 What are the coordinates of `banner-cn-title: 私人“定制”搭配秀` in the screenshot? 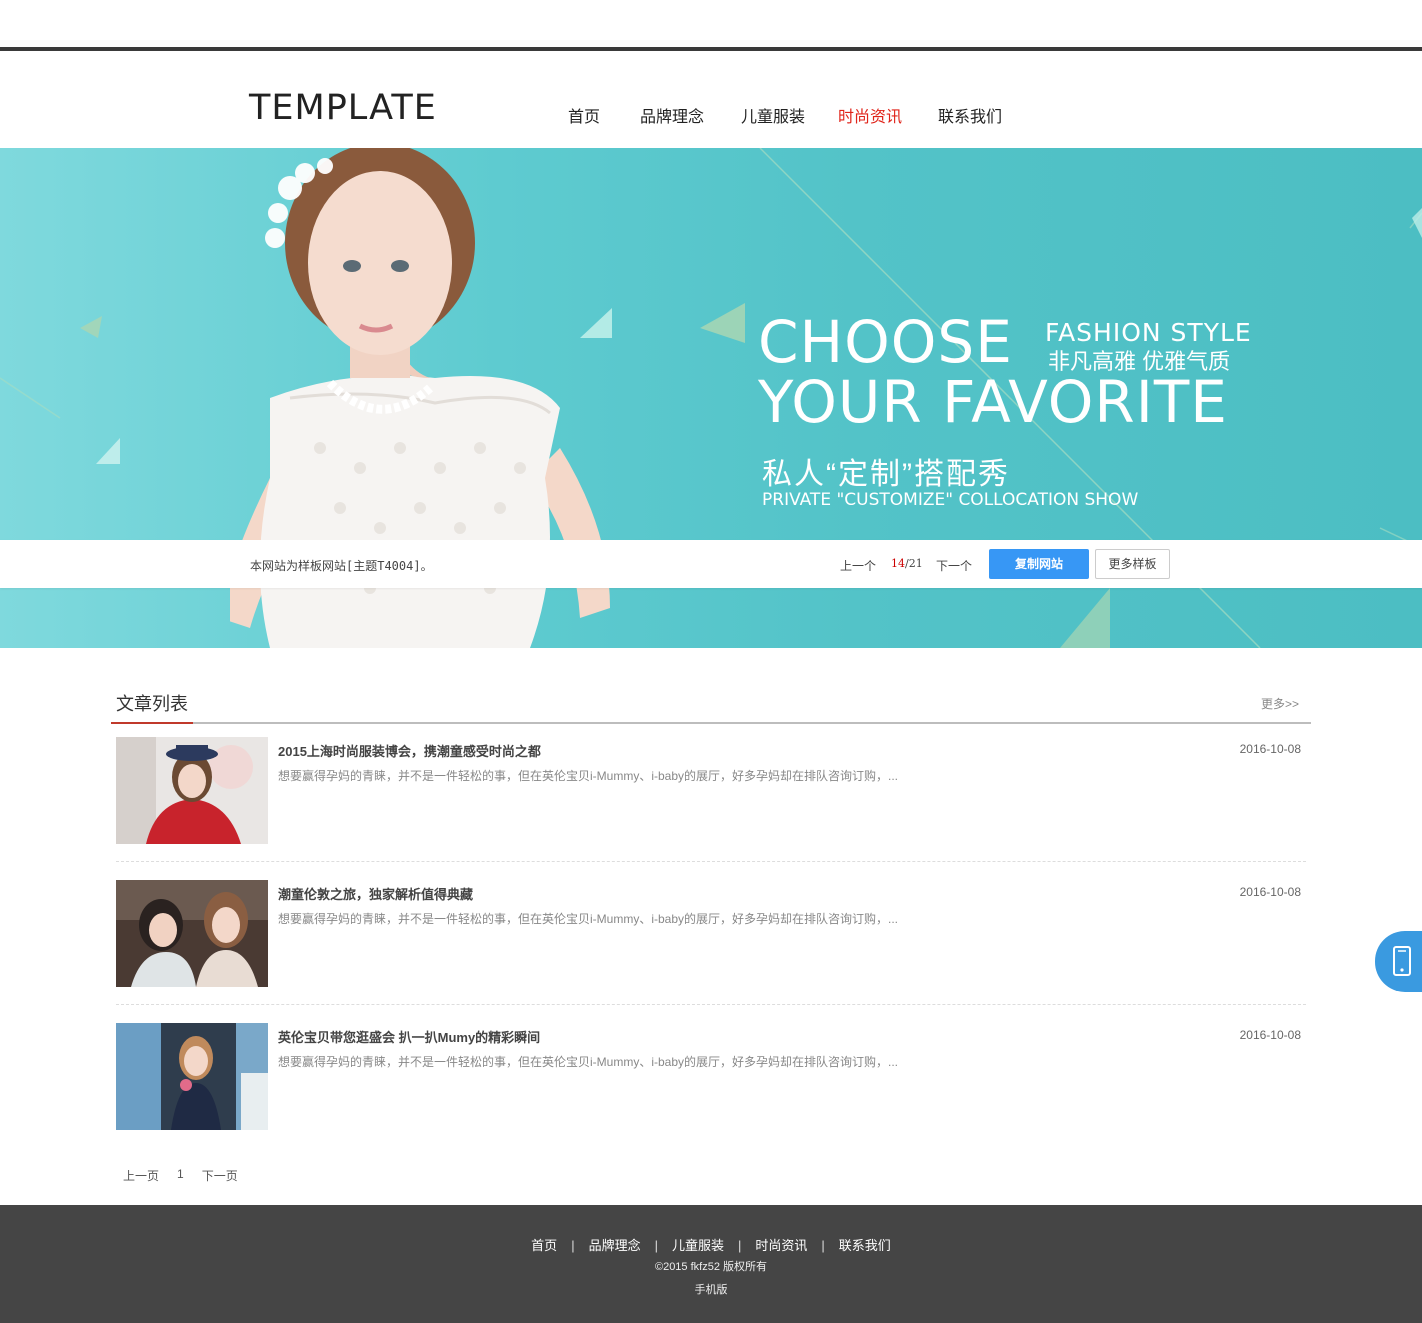 It's located at (886, 474).